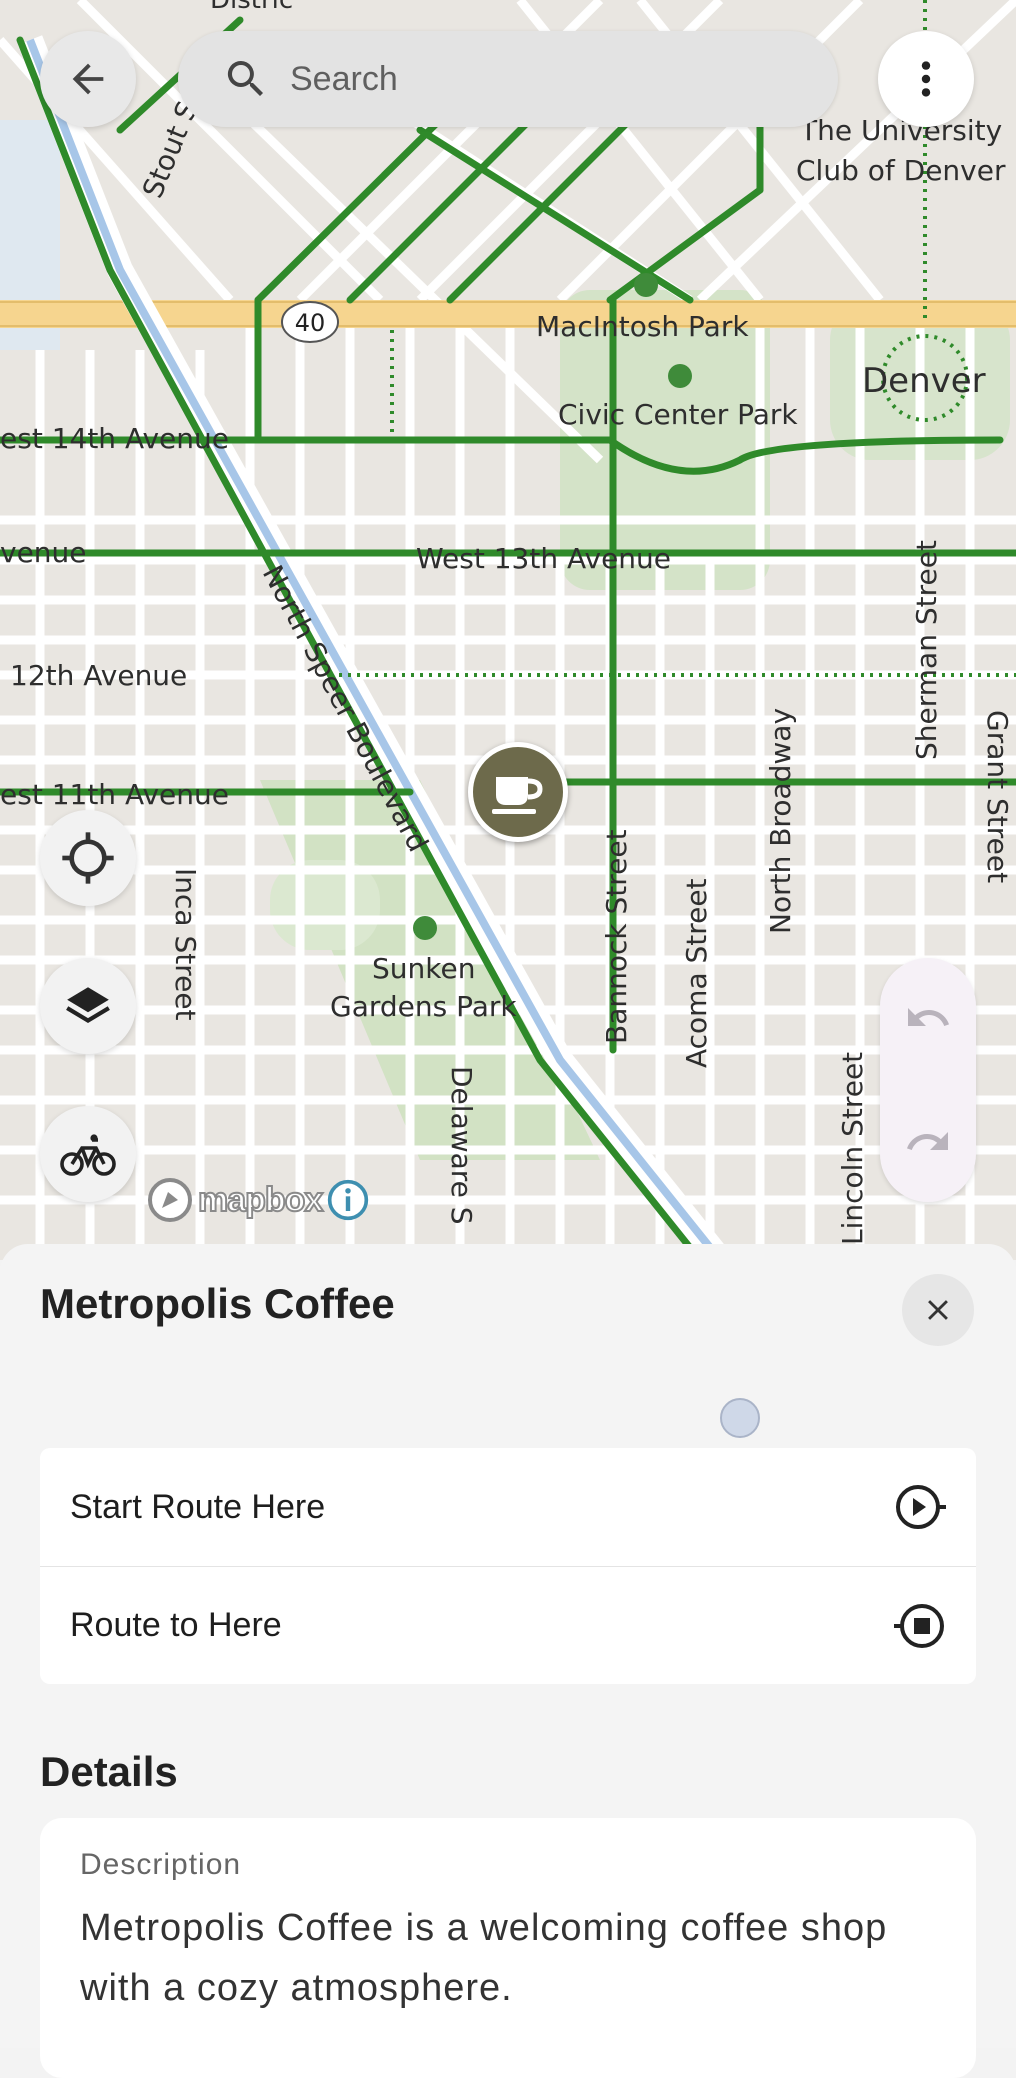  Describe the element at coordinates (508, 1507) in the screenshot. I see `start-route-here-button: Start Route Here` at that location.